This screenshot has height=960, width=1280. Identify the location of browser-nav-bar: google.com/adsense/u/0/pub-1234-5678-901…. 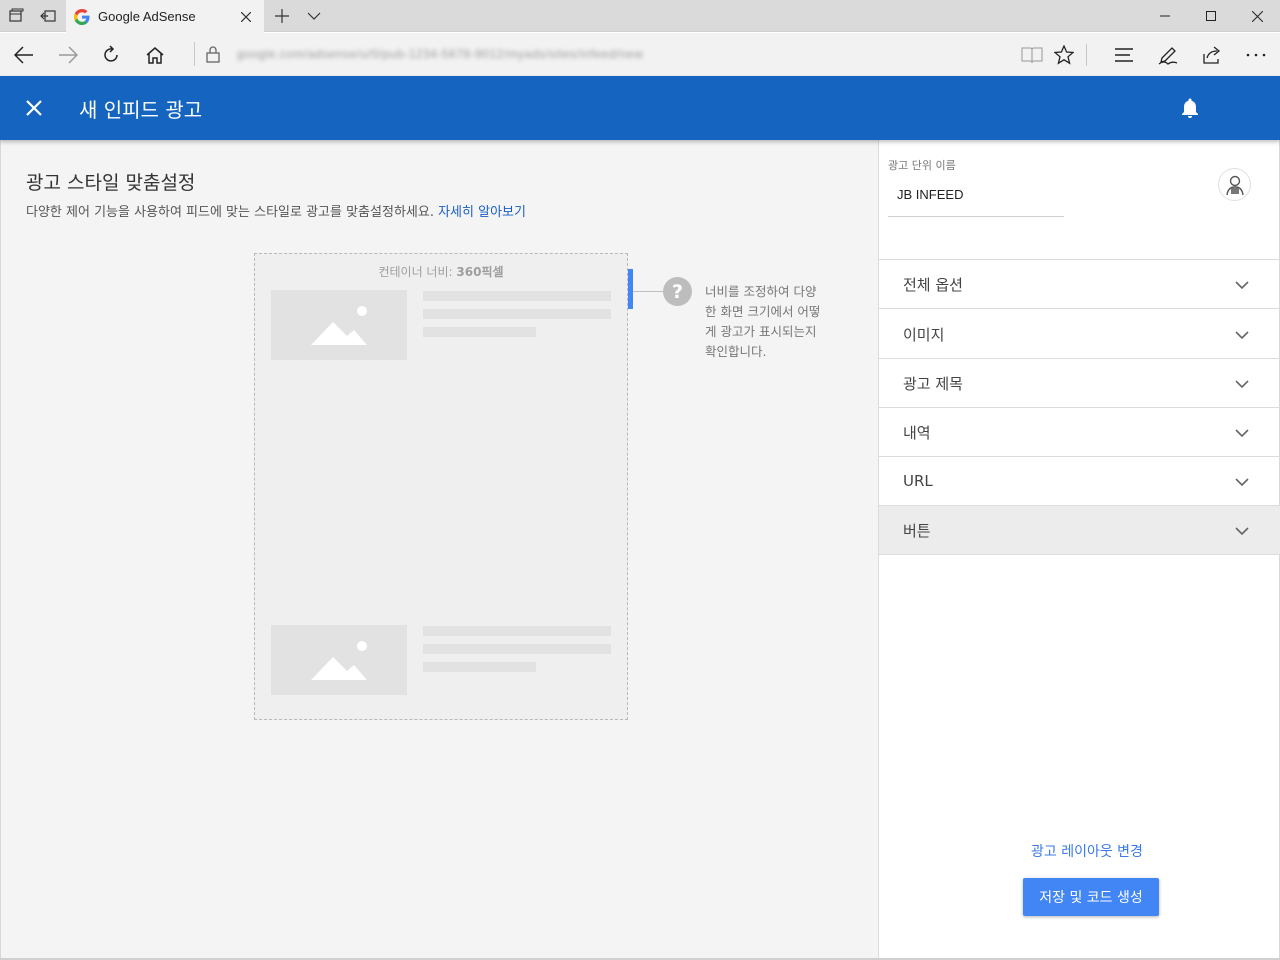
(640, 54).